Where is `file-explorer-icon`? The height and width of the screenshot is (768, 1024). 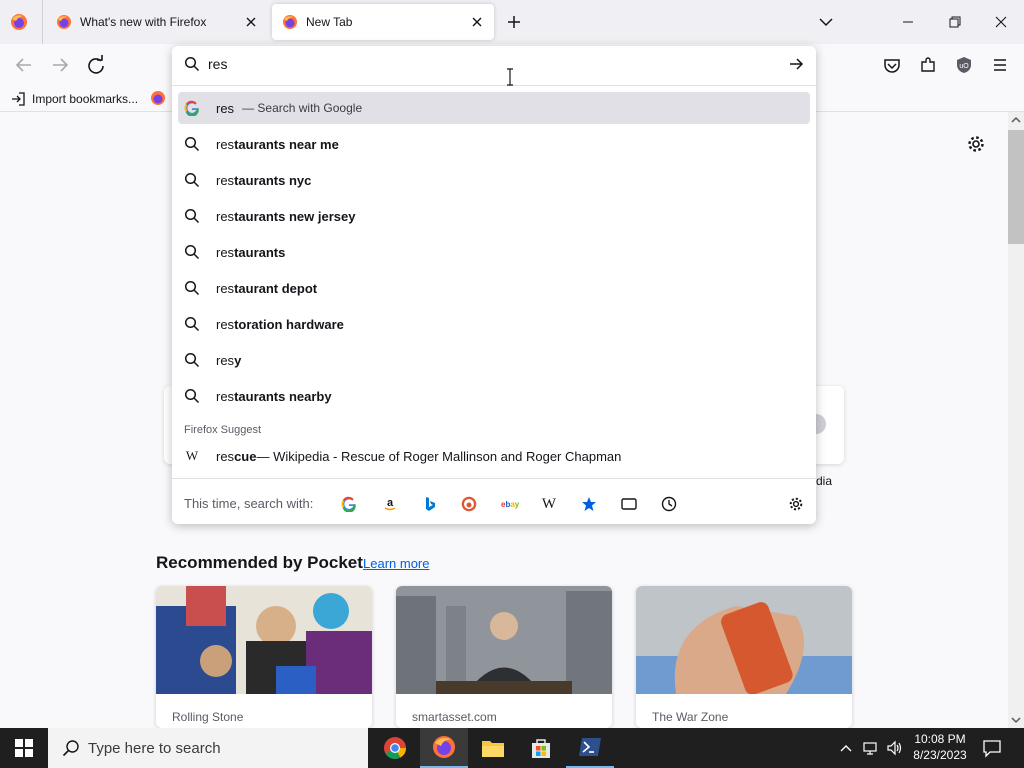 file-explorer-icon is located at coordinates (493, 748).